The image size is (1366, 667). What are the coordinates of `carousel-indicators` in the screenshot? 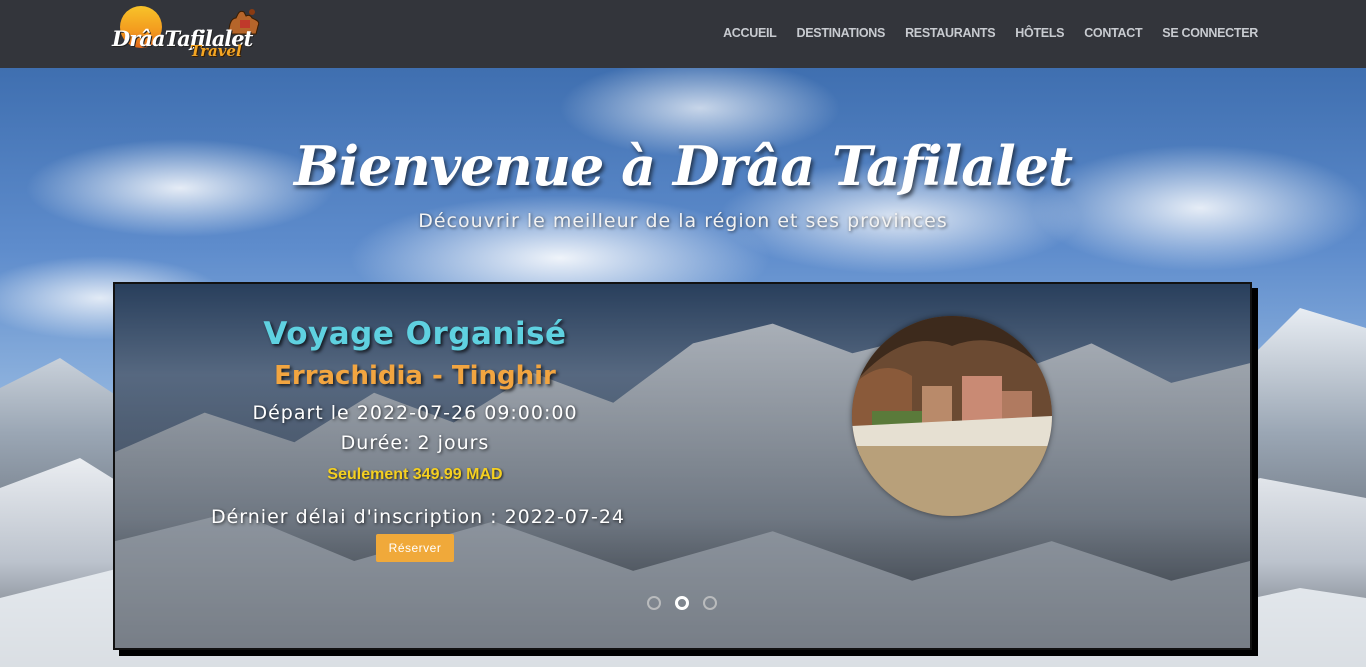 It's located at (682, 603).